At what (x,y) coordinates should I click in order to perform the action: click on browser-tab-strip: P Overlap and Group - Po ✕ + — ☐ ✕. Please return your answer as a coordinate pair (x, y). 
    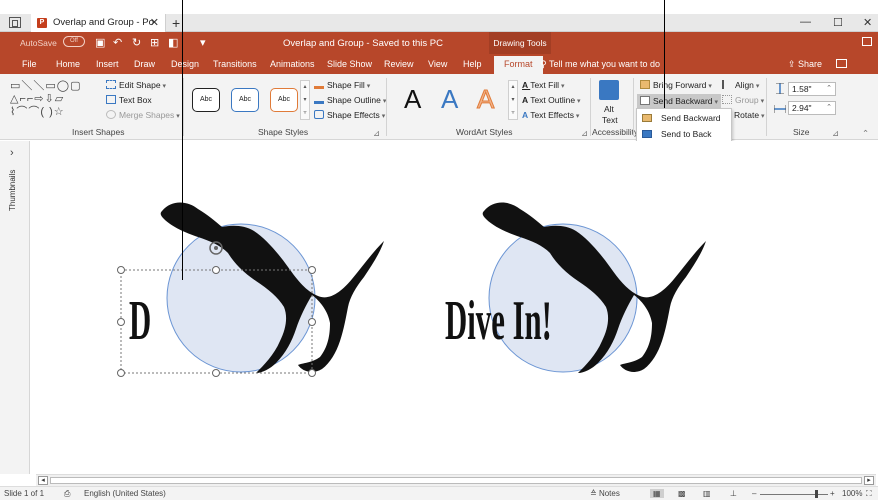
    Looking at the image, I should click on (439, 23).